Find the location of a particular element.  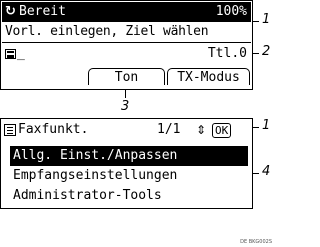

page-indicator: 1/1 is located at coordinates (169, 129).